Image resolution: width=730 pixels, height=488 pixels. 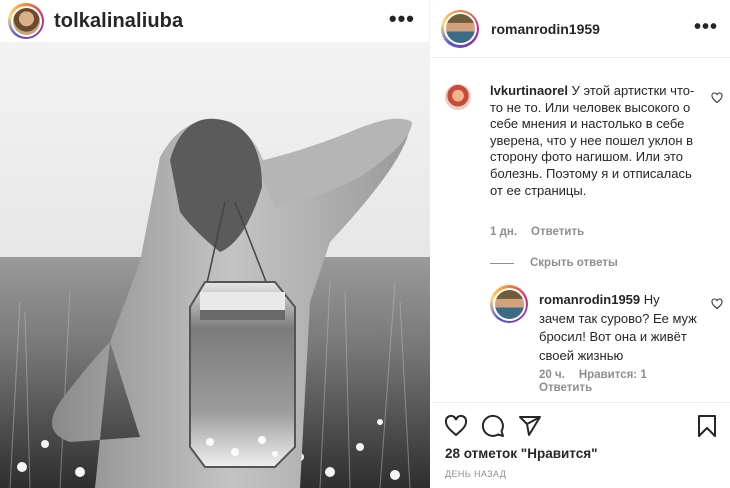 What do you see at coordinates (717, 98) in the screenshot?
I see `comment1-like-heart-icon` at bounding box center [717, 98].